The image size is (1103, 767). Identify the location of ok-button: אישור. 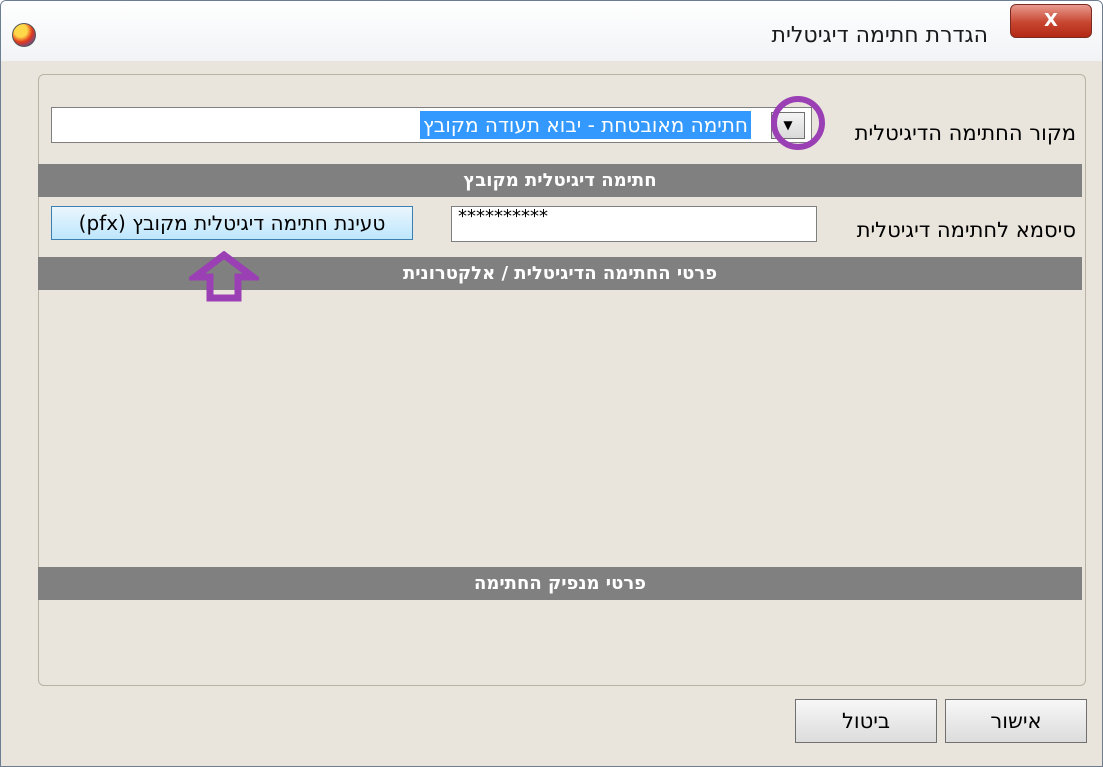
(1016, 721).